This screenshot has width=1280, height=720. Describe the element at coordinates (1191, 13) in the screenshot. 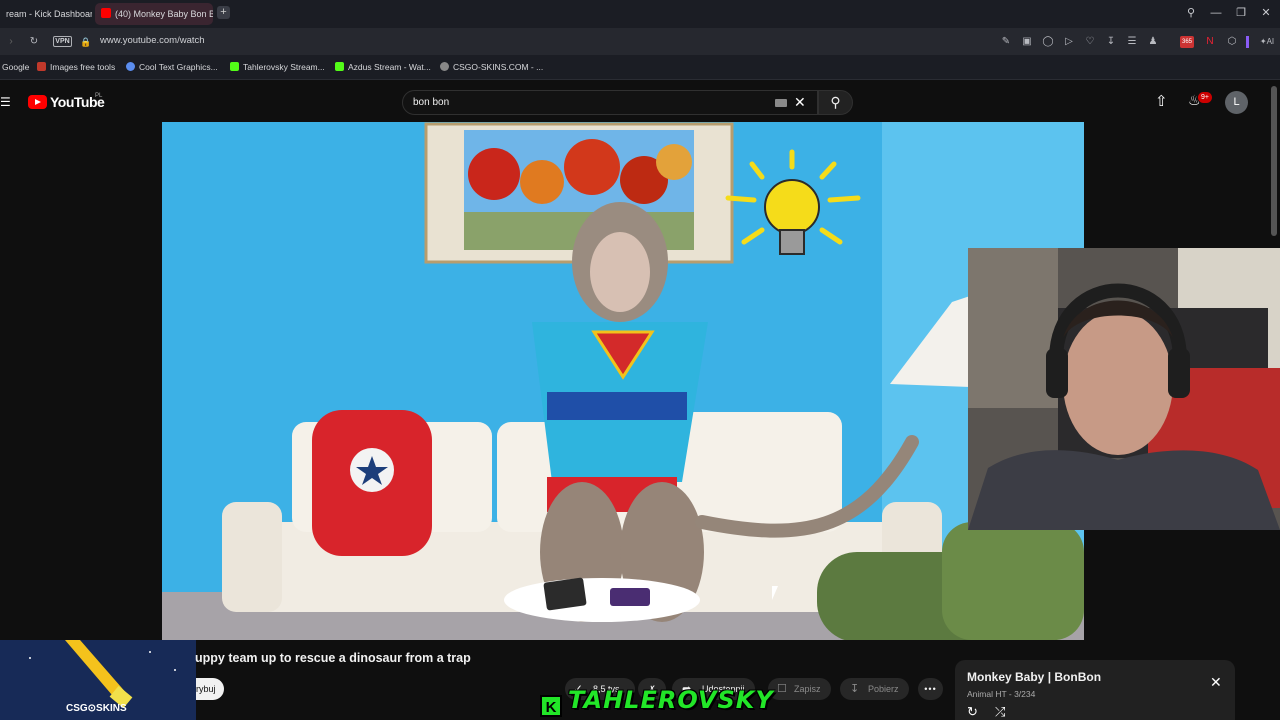

I see `search-tabs-icon: ⚲` at that location.